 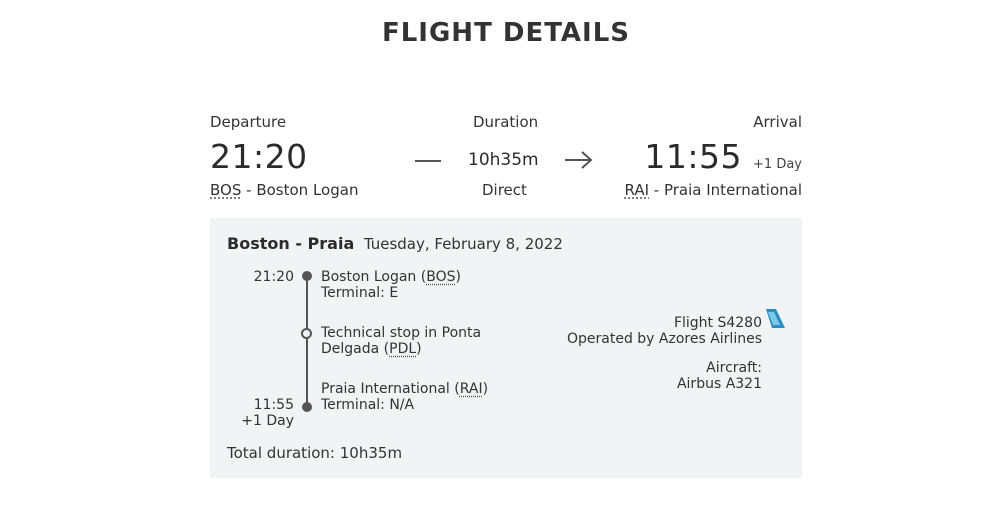 What do you see at coordinates (471, 389) in the screenshot?
I see `segment-arrival-code: RAI` at bounding box center [471, 389].